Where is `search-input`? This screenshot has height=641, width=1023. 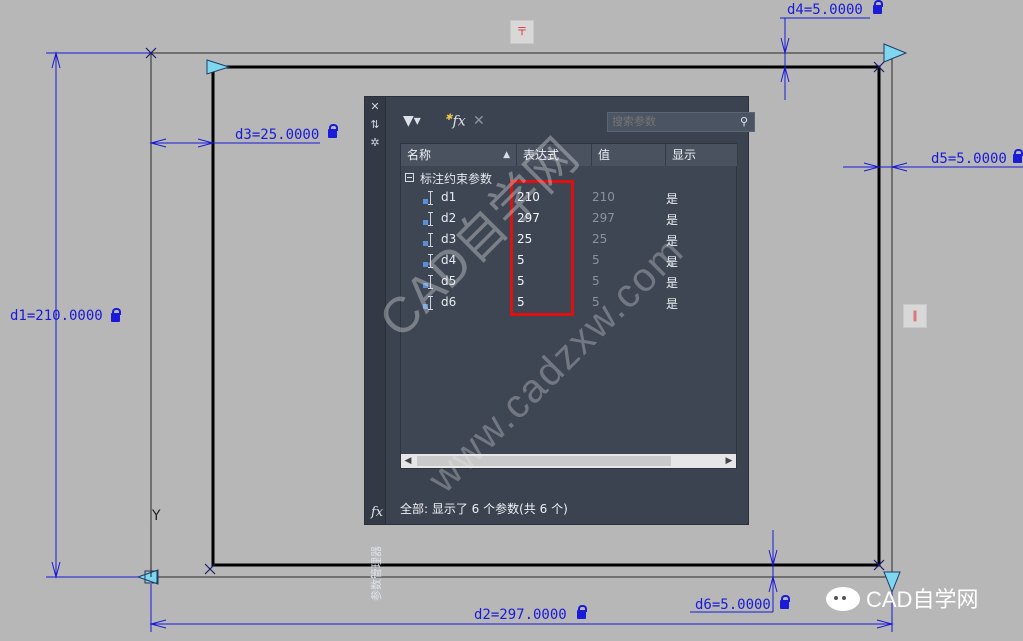
search-input is located at coordinates (670, 122).